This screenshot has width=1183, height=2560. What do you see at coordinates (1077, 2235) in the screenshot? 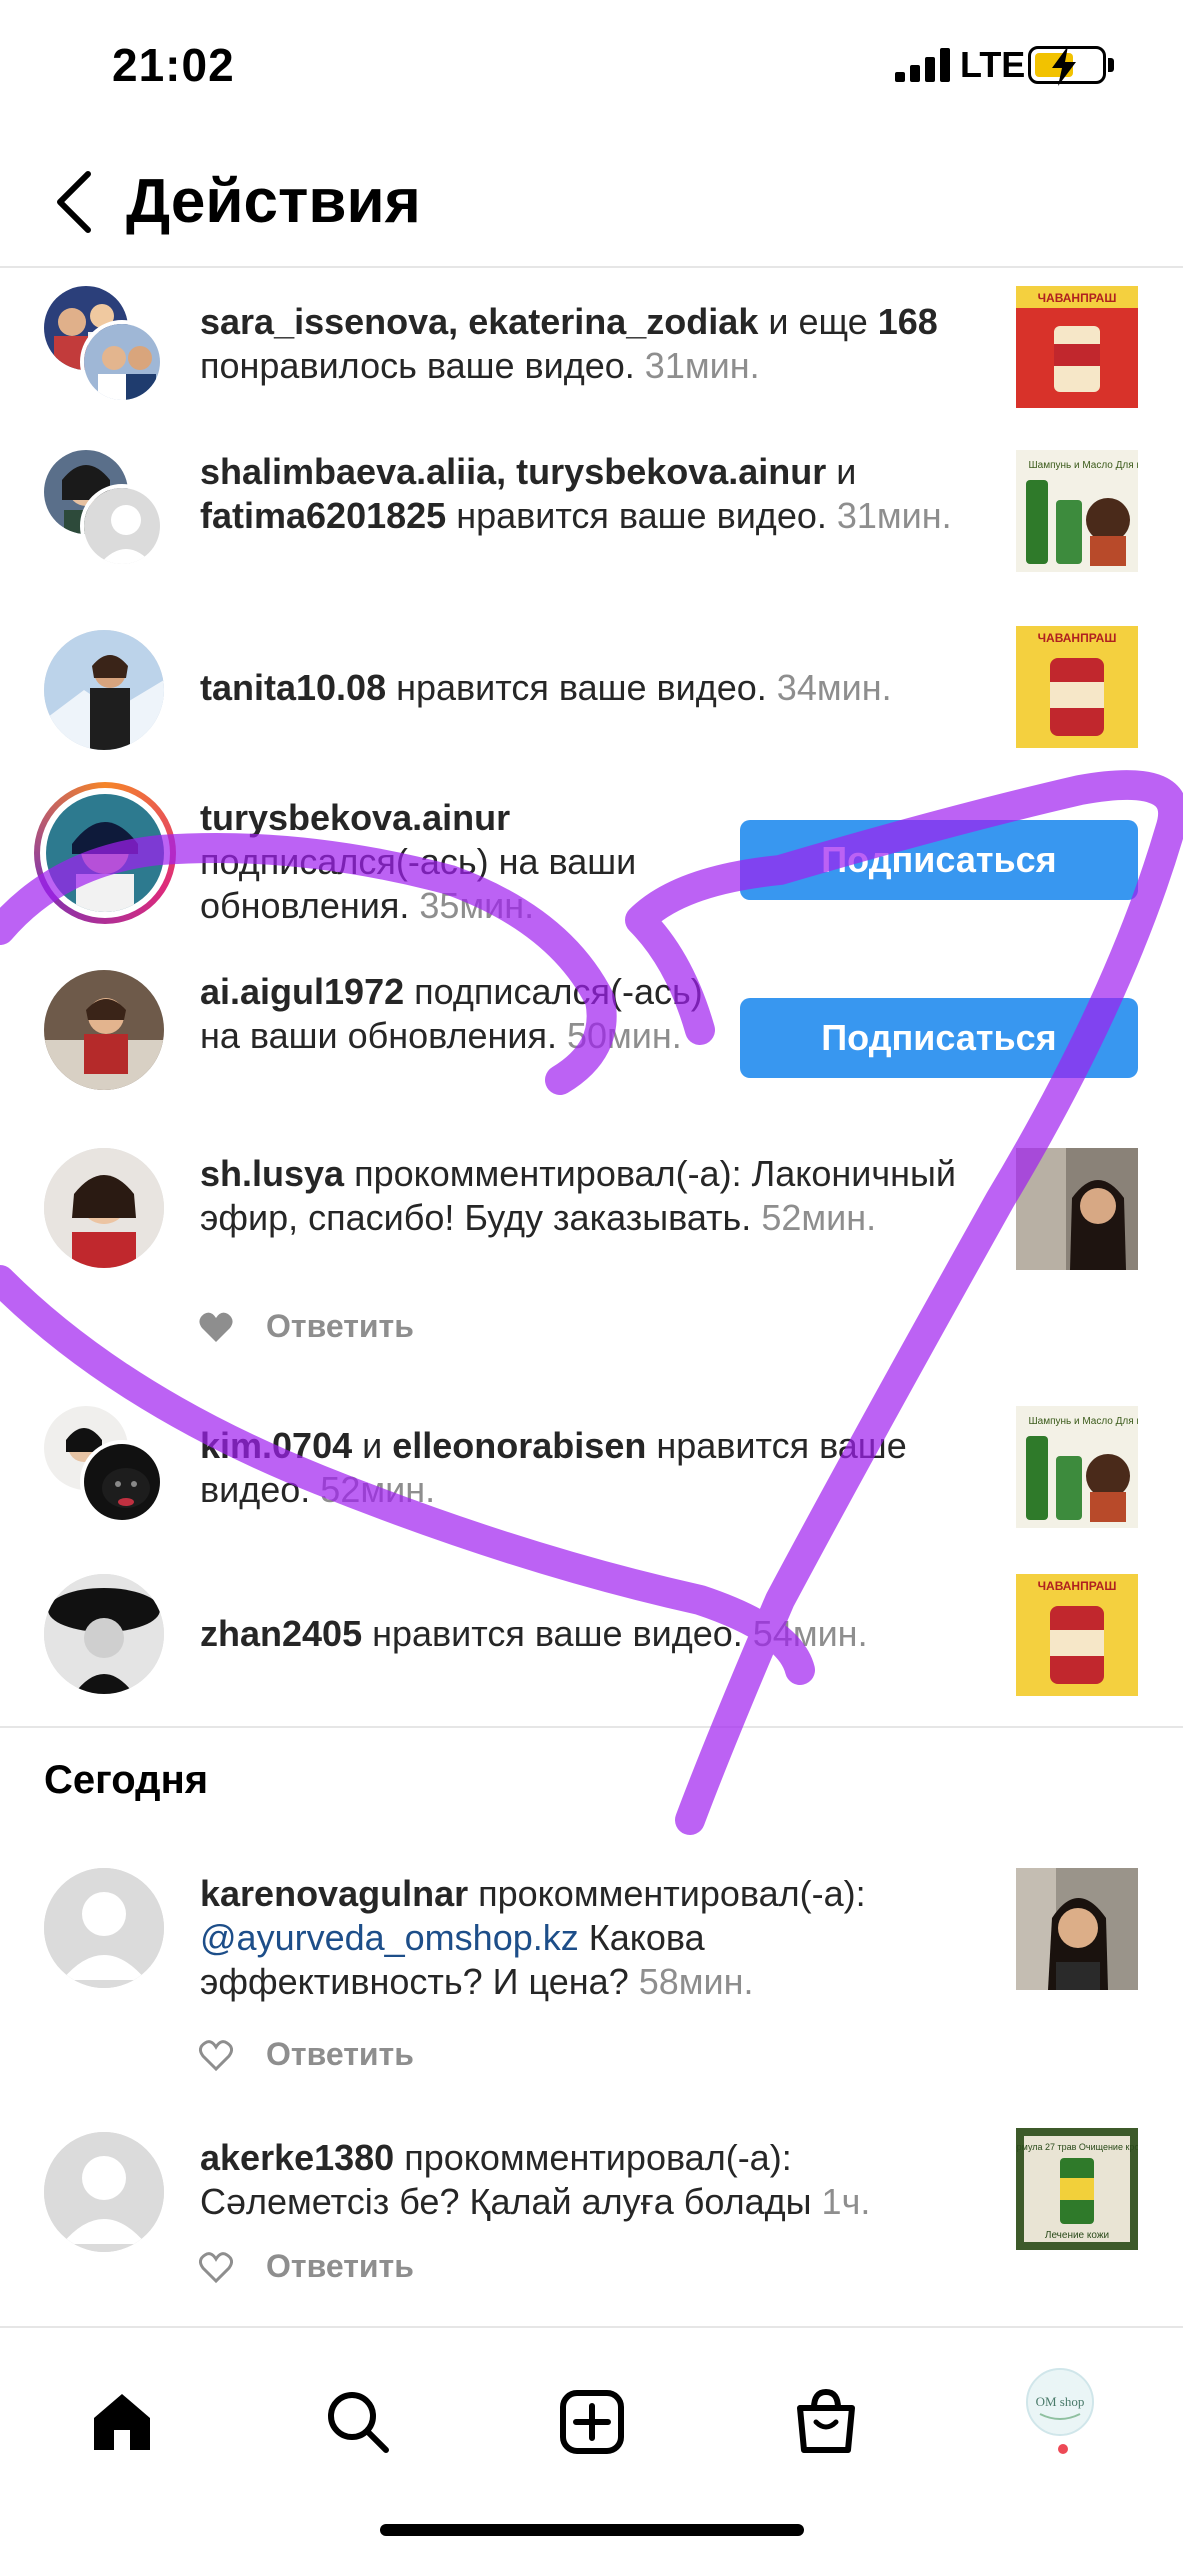
I see `svg-text: Лечение кожи` at bounding box center [1077, 2235].